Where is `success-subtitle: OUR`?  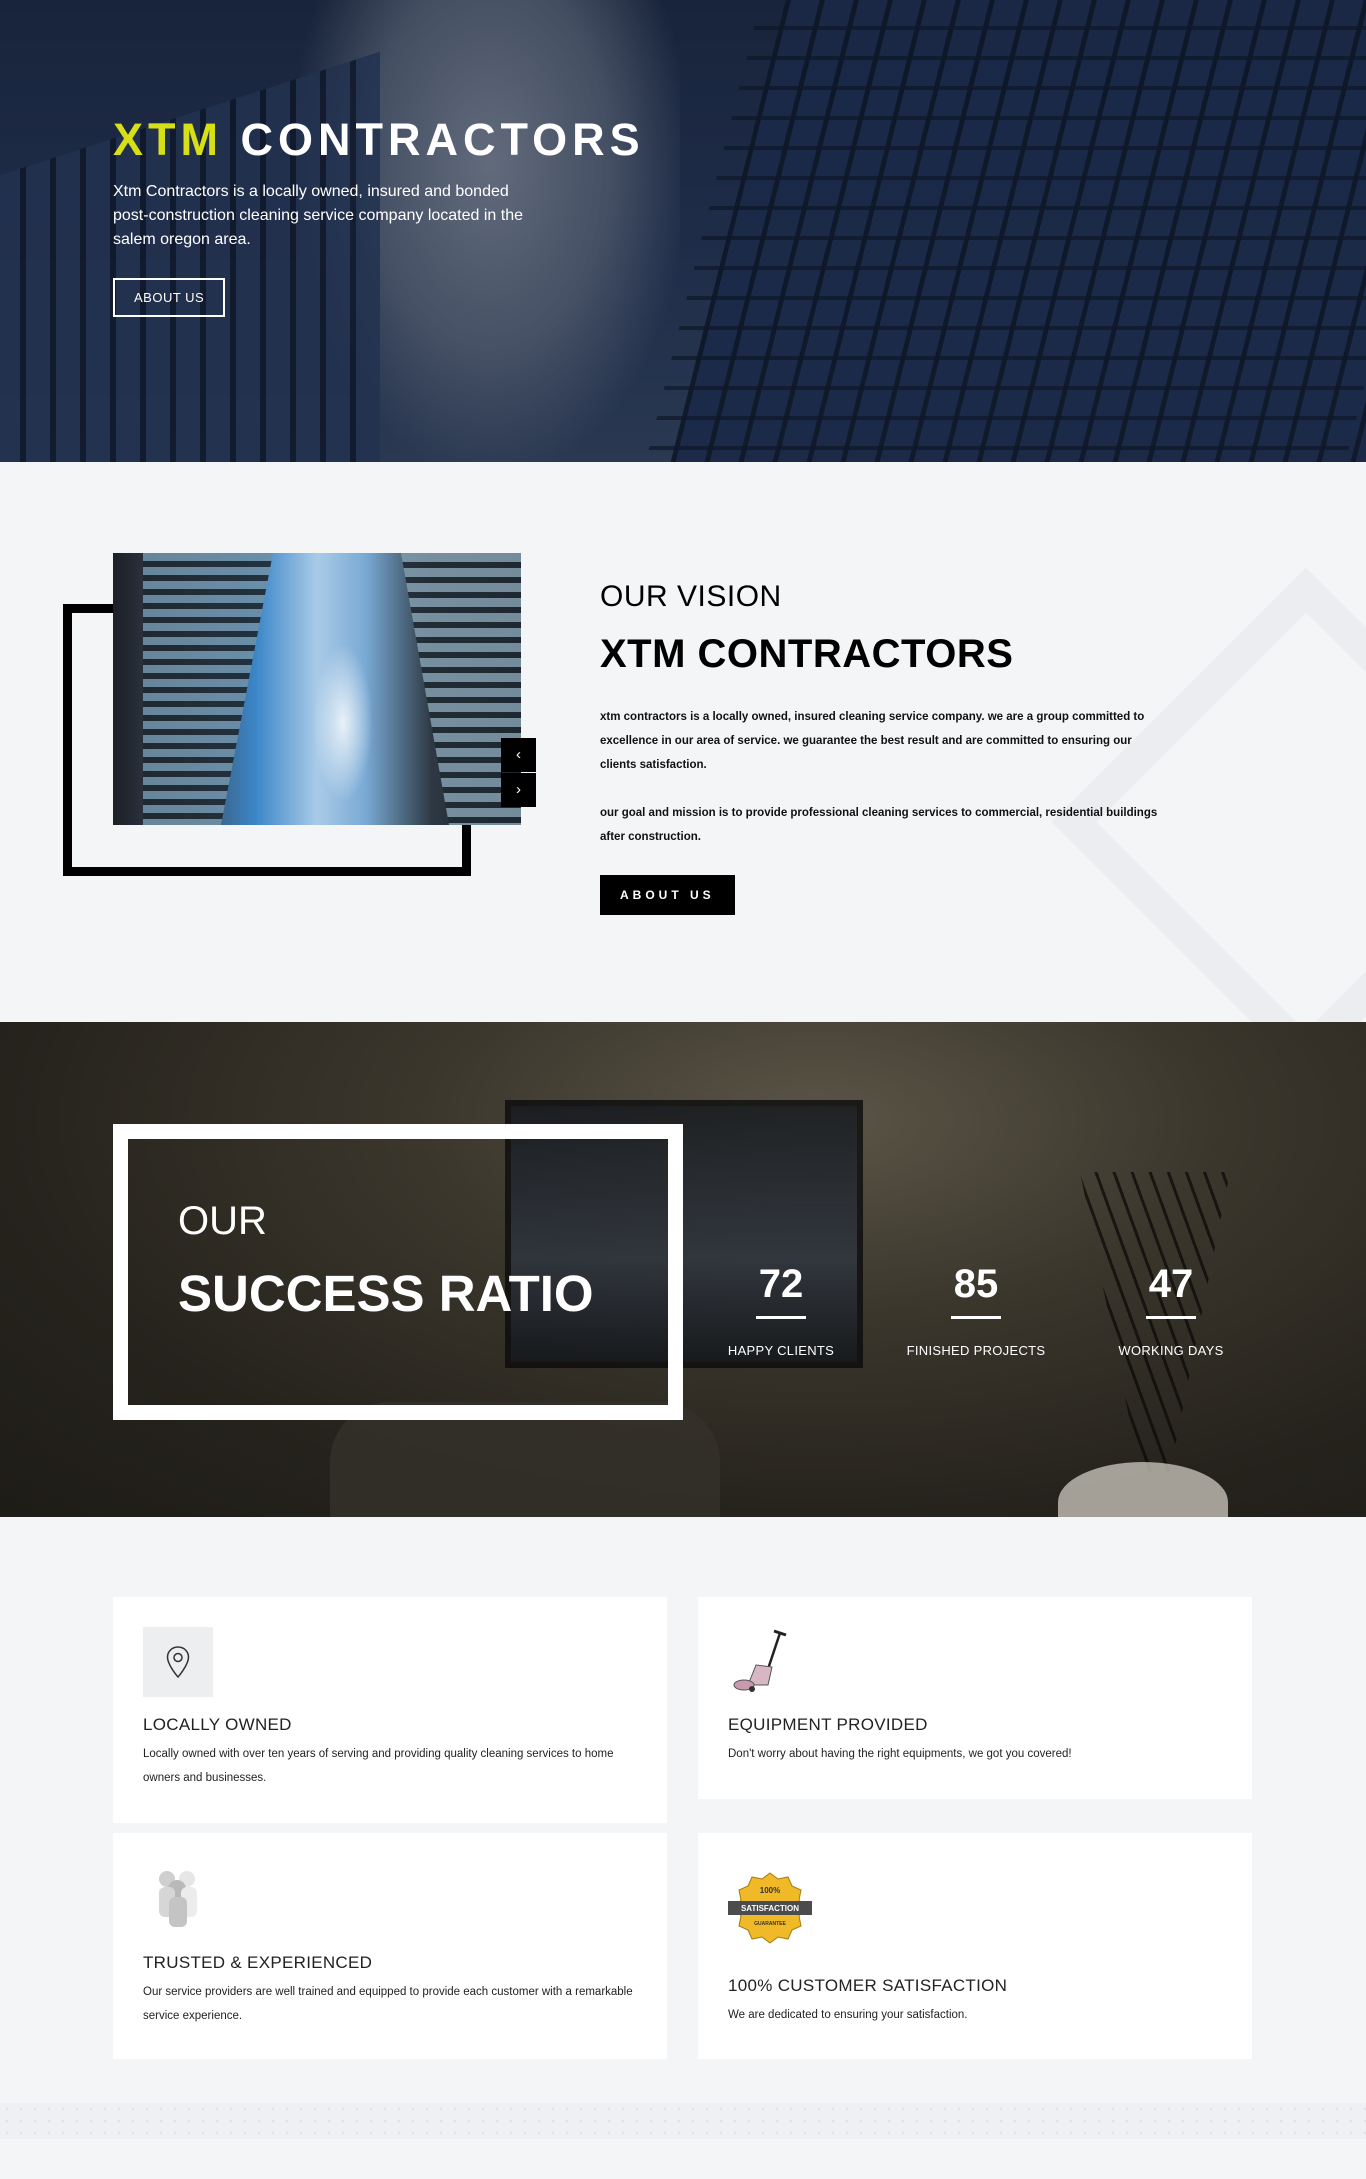
success-subtitle: OUR is located at coordinates (222, 1221).